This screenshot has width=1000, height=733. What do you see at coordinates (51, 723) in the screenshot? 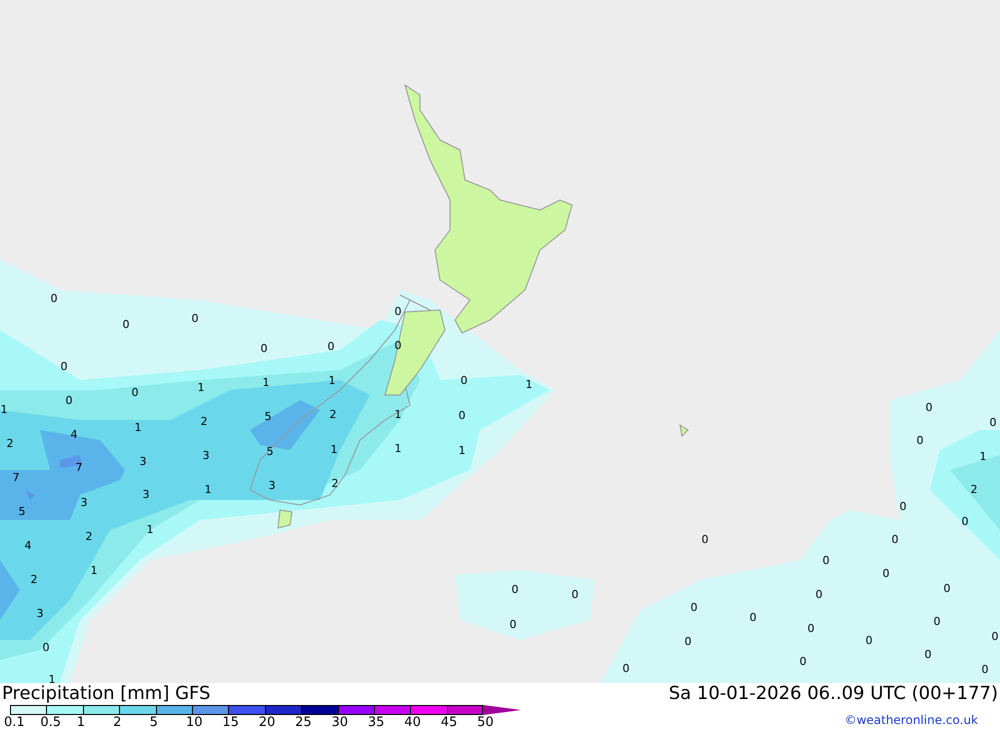
I see `legend-label: 0.5` at bounding box center [51, 723].